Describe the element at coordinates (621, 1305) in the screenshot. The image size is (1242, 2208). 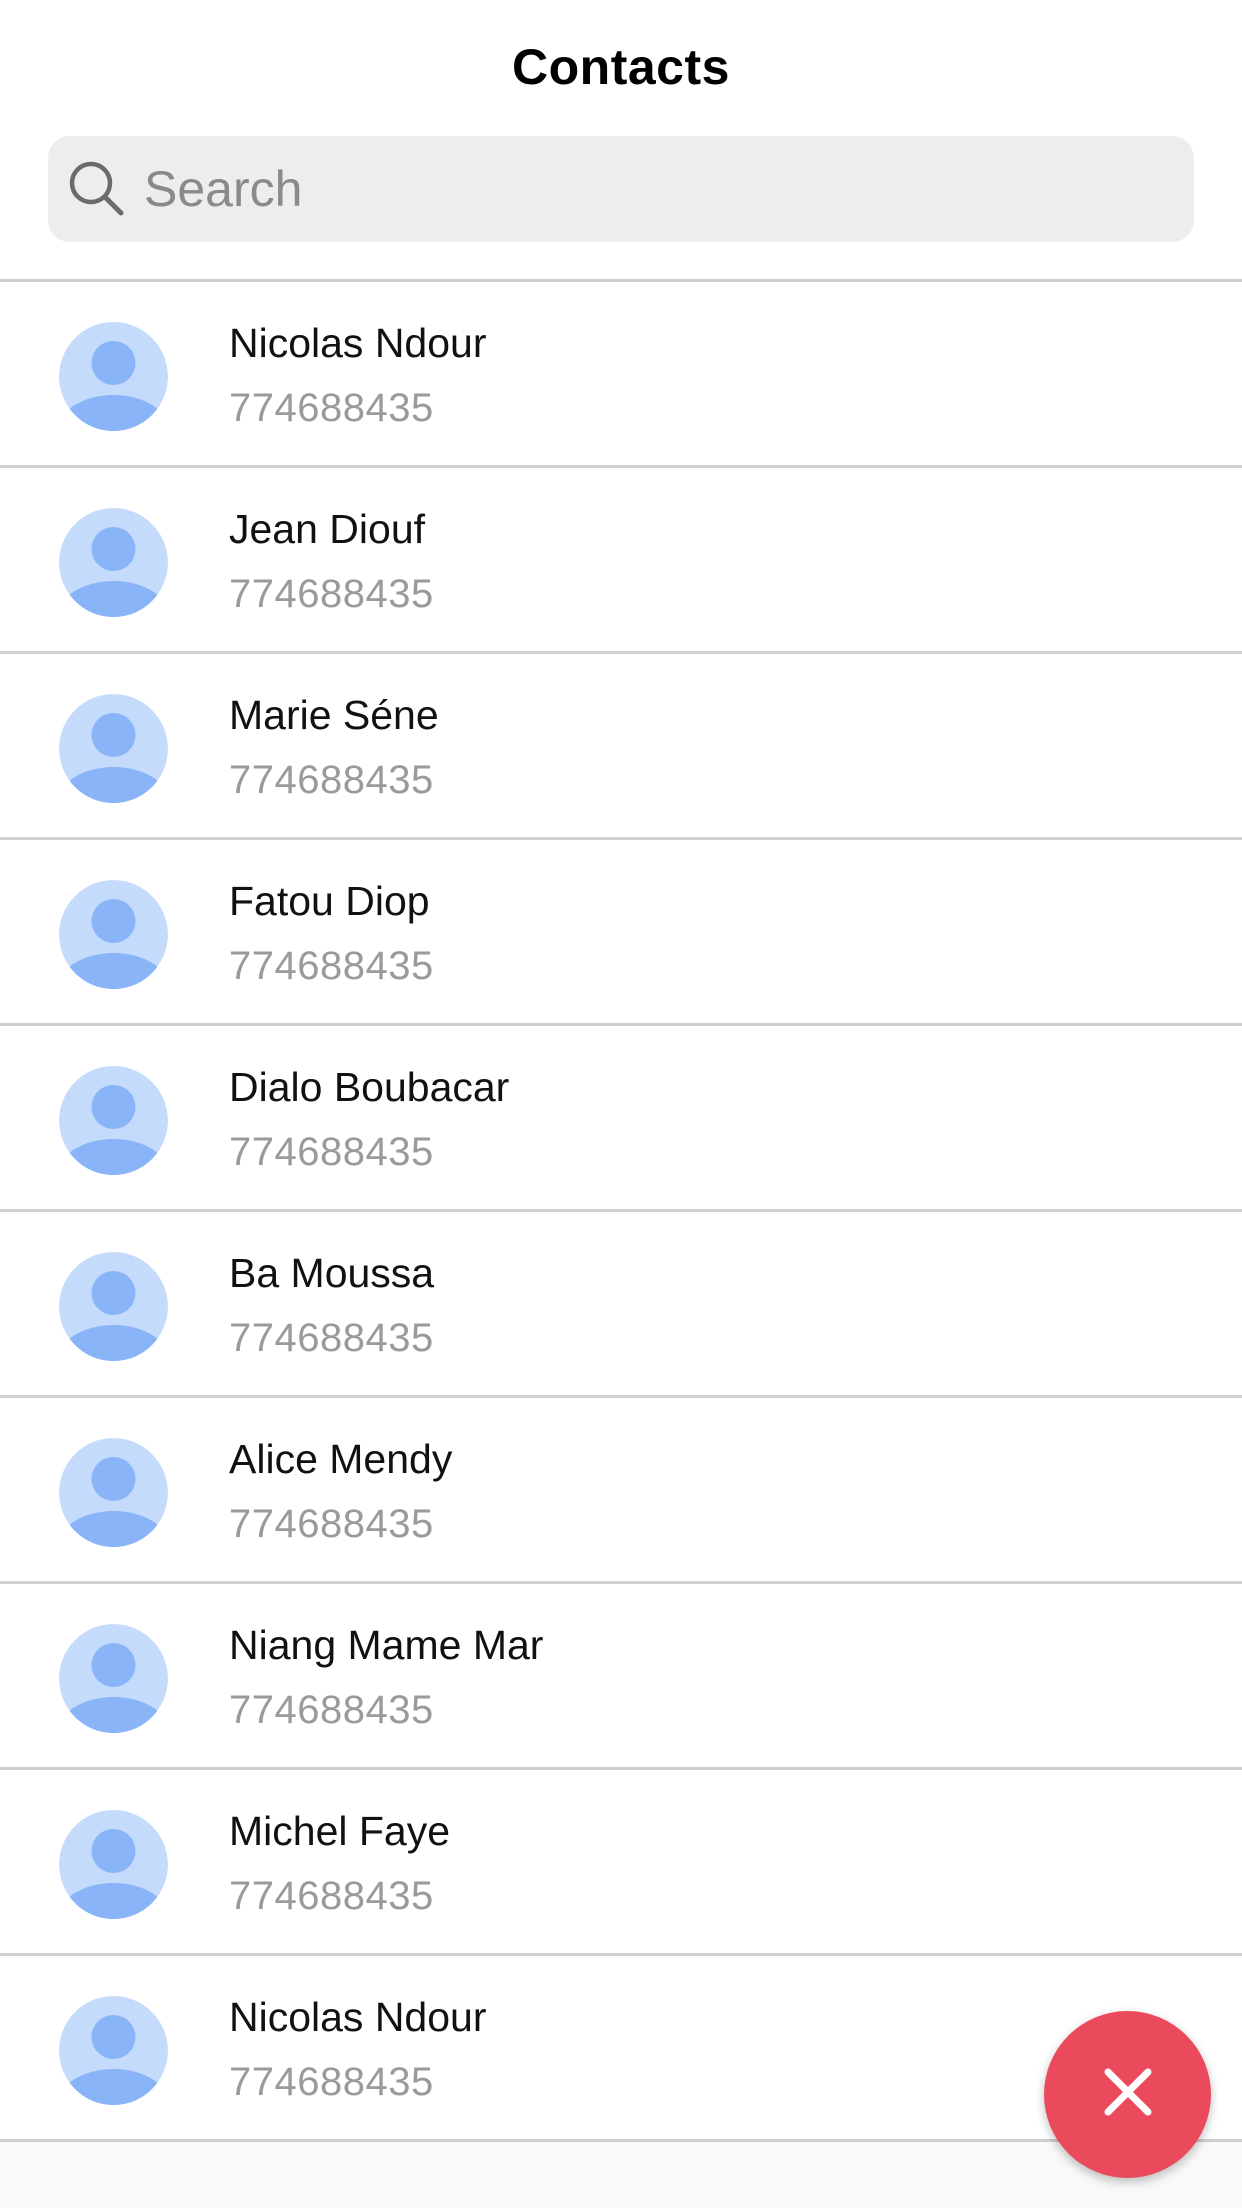
I see `contact-row: Ba Moussa 774688435` at that location.